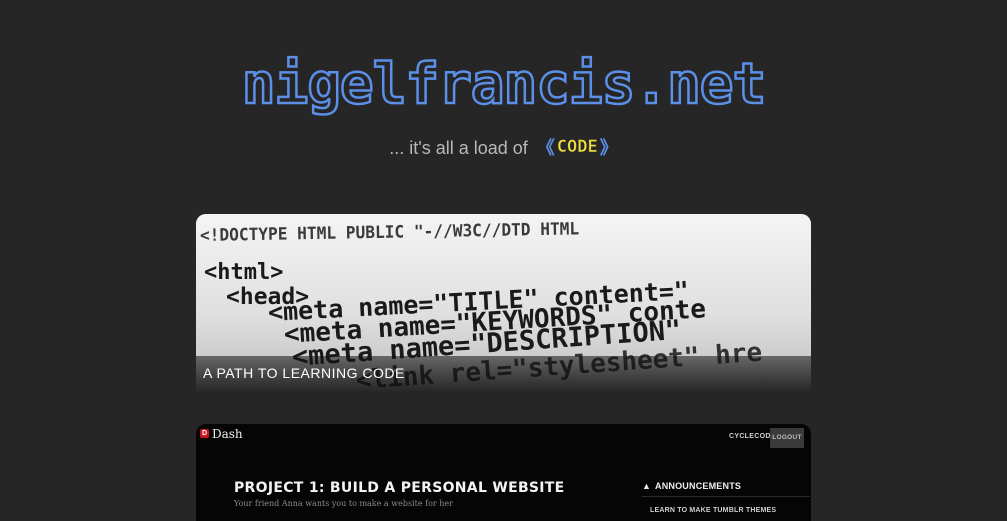 This screenshot has width=1007, height=521. What do you see at coordinates (244, 272) in the screenshot?
I see `code-line: <html>` at bounding box center [244, 272].